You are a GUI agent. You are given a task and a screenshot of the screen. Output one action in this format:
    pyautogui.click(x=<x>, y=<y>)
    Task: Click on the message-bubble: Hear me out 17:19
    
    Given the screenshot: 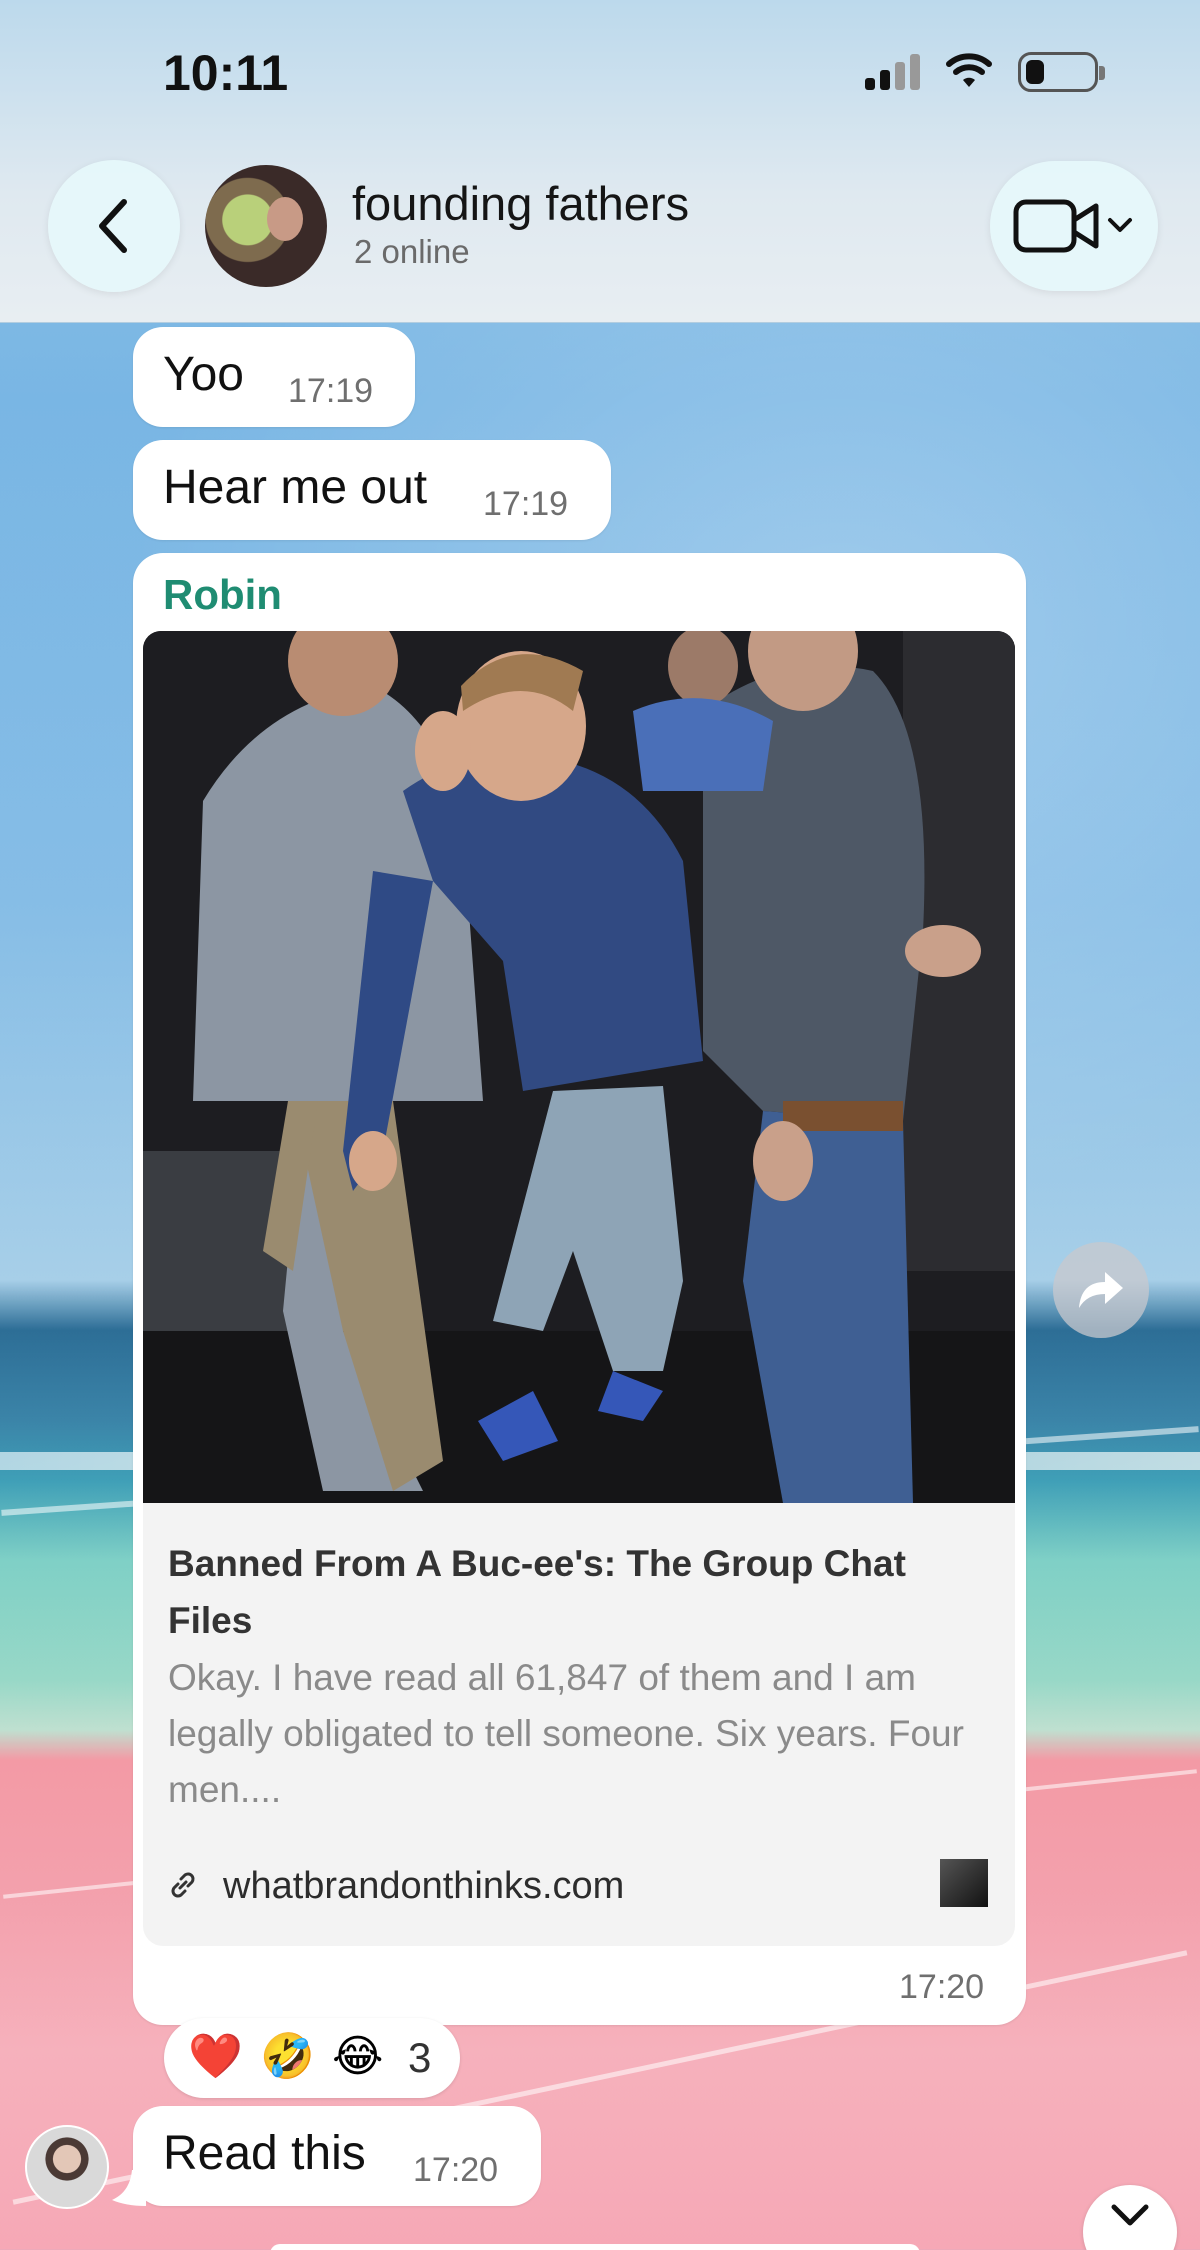 What is the action you would take?
    pyautogui.click(x=372, y=490)
    